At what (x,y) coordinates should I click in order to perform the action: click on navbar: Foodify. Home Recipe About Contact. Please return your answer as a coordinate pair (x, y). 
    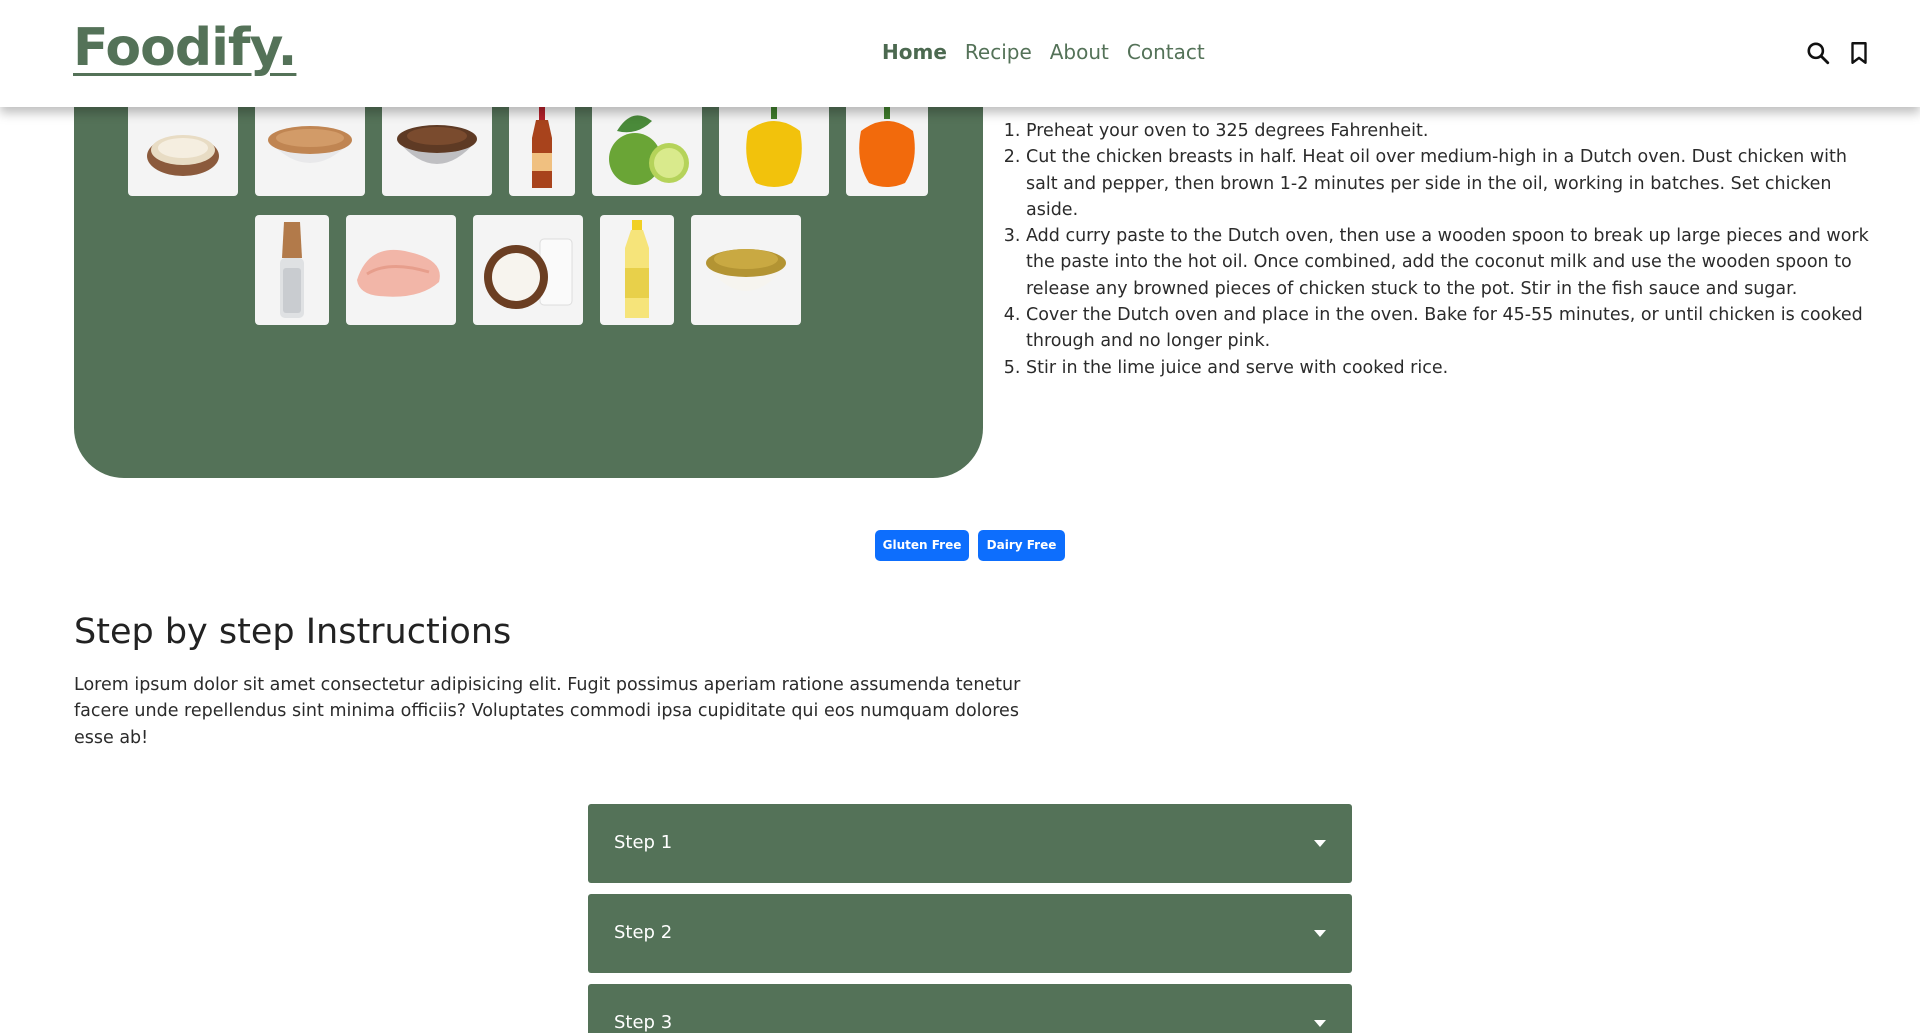
    Looking at the image, I should click on (960, 53).